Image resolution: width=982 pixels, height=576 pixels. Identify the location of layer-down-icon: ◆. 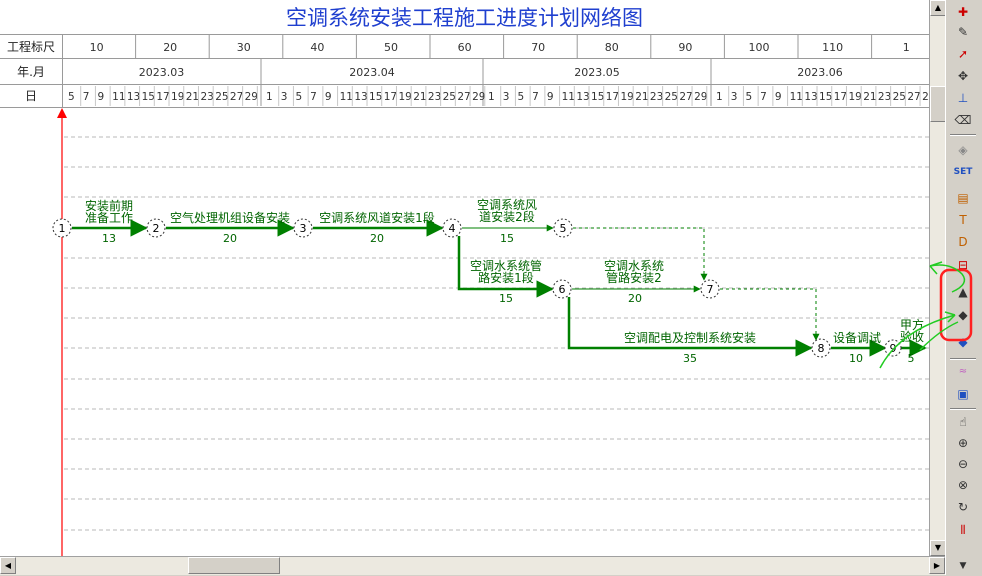
(963, 315).